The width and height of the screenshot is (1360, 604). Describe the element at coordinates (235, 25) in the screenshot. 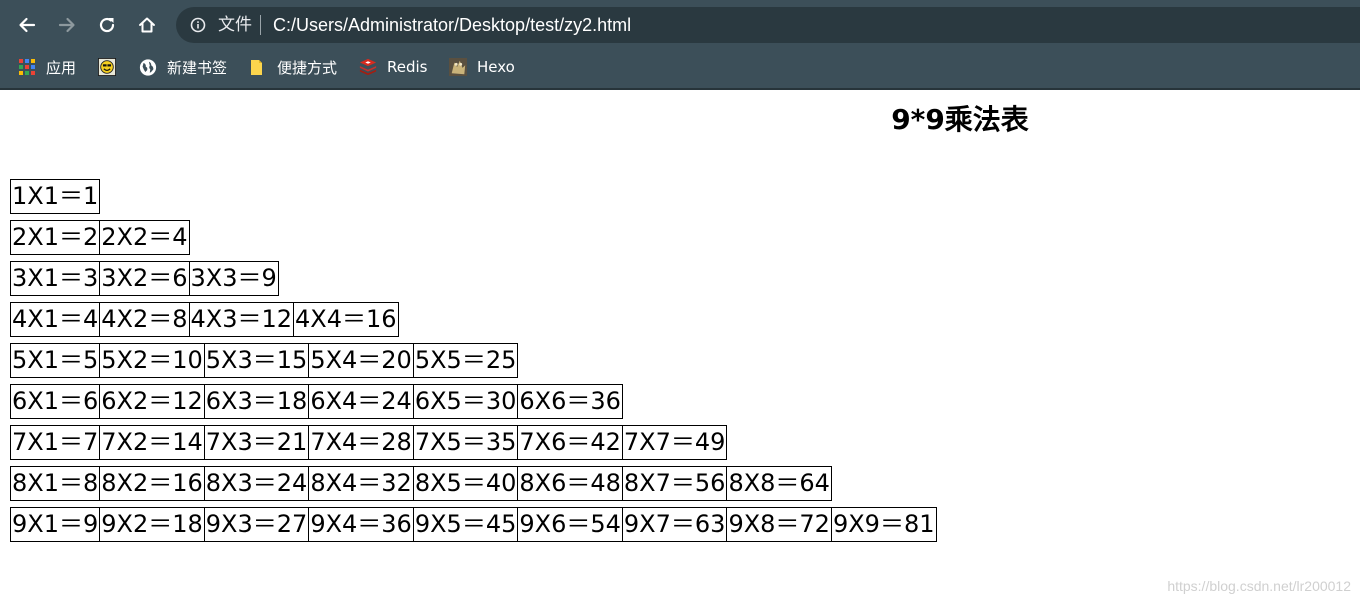

I see `url-scheme-label: 文件` at that location.